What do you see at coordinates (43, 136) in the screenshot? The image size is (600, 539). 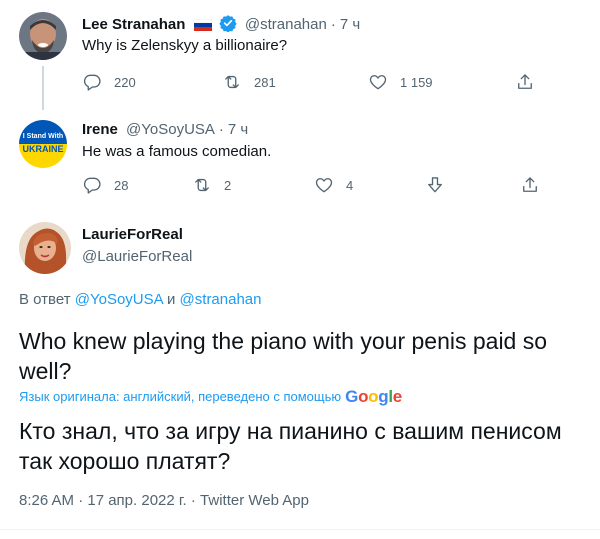 I see `avatar-text-top: I Stand With` at bounding box center [43, 136].